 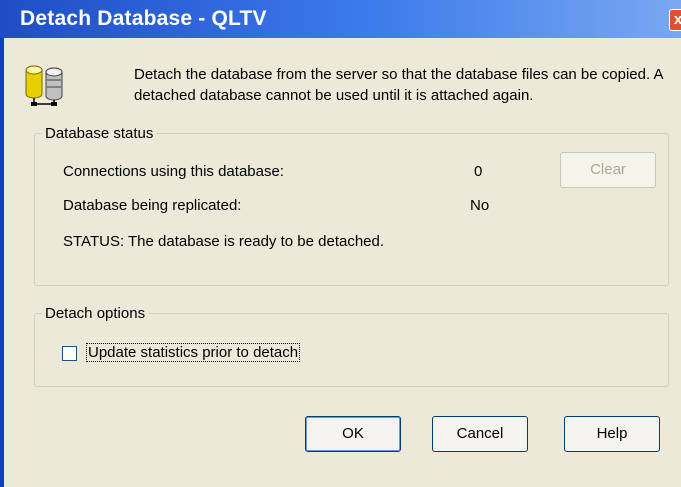 I want to click on help-button-label: Help, so click(x=612, y=433).